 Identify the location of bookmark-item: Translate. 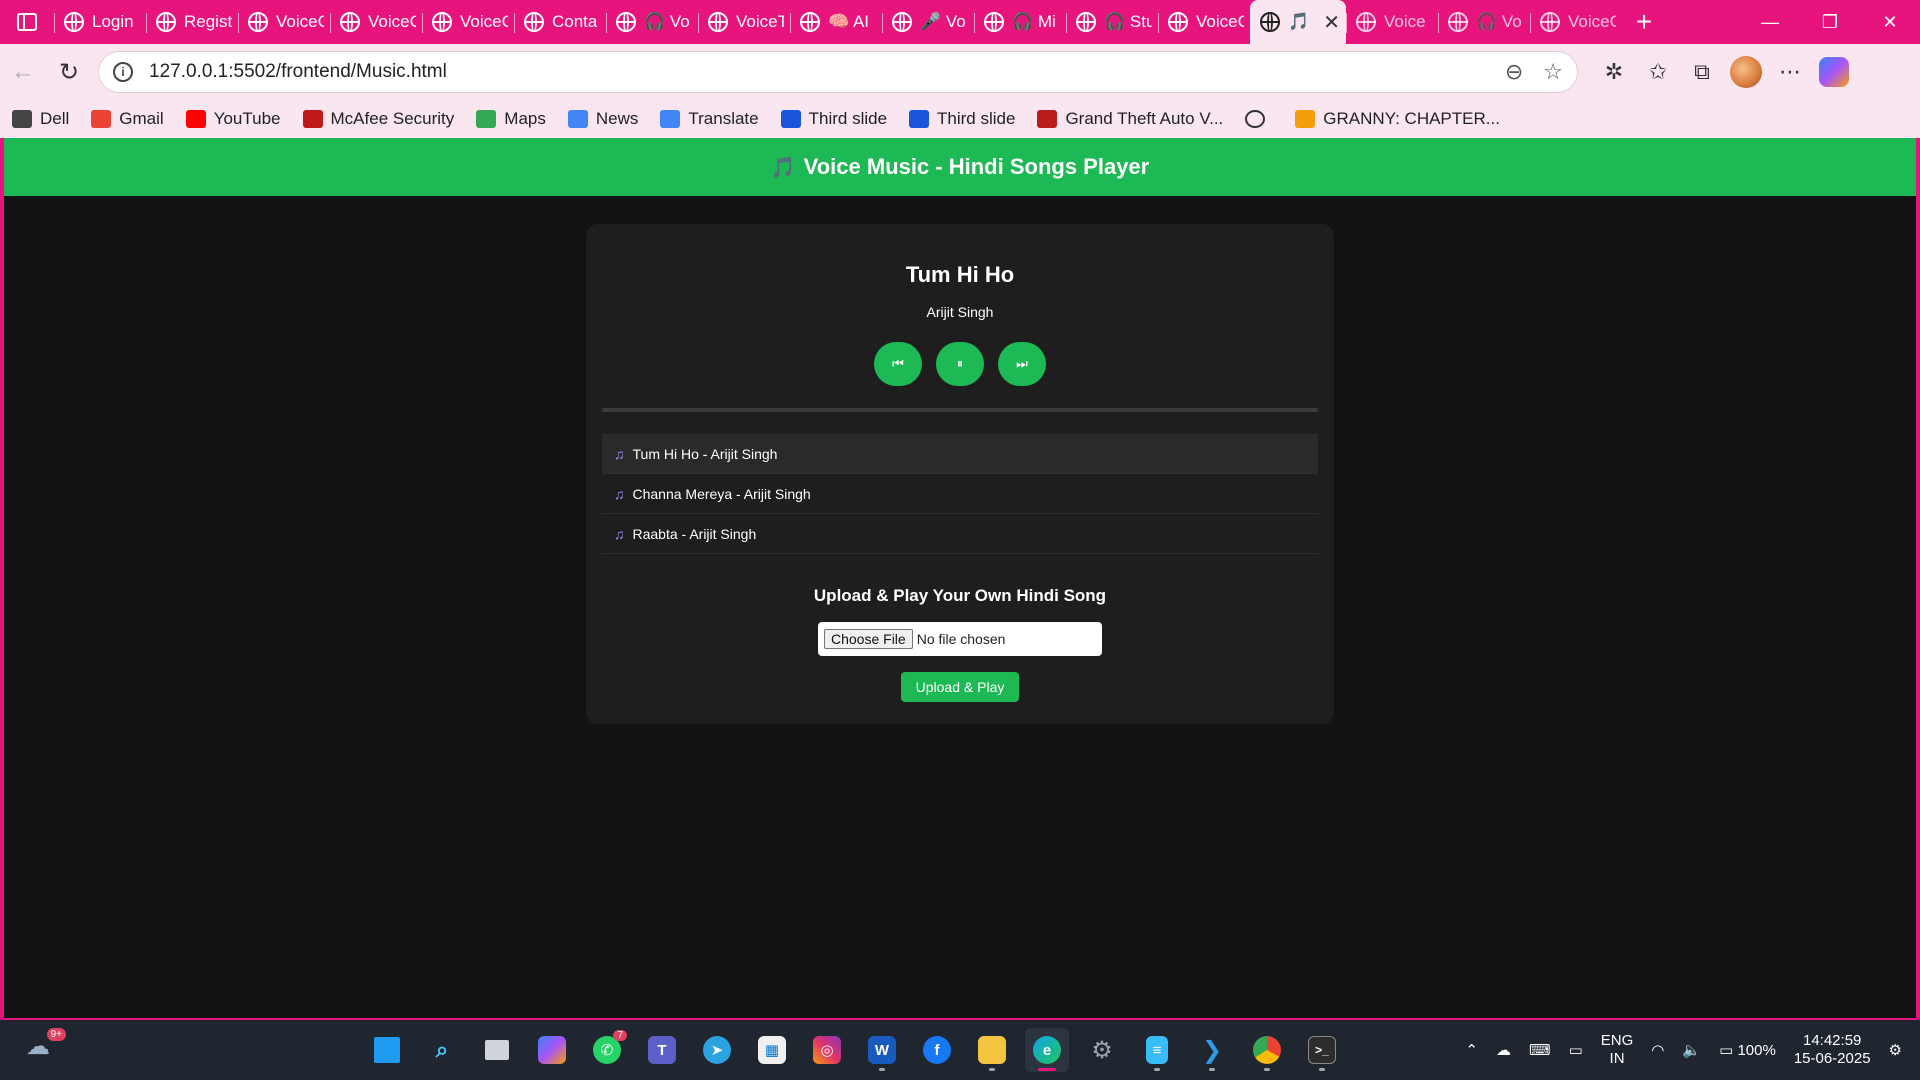
(709, 119).